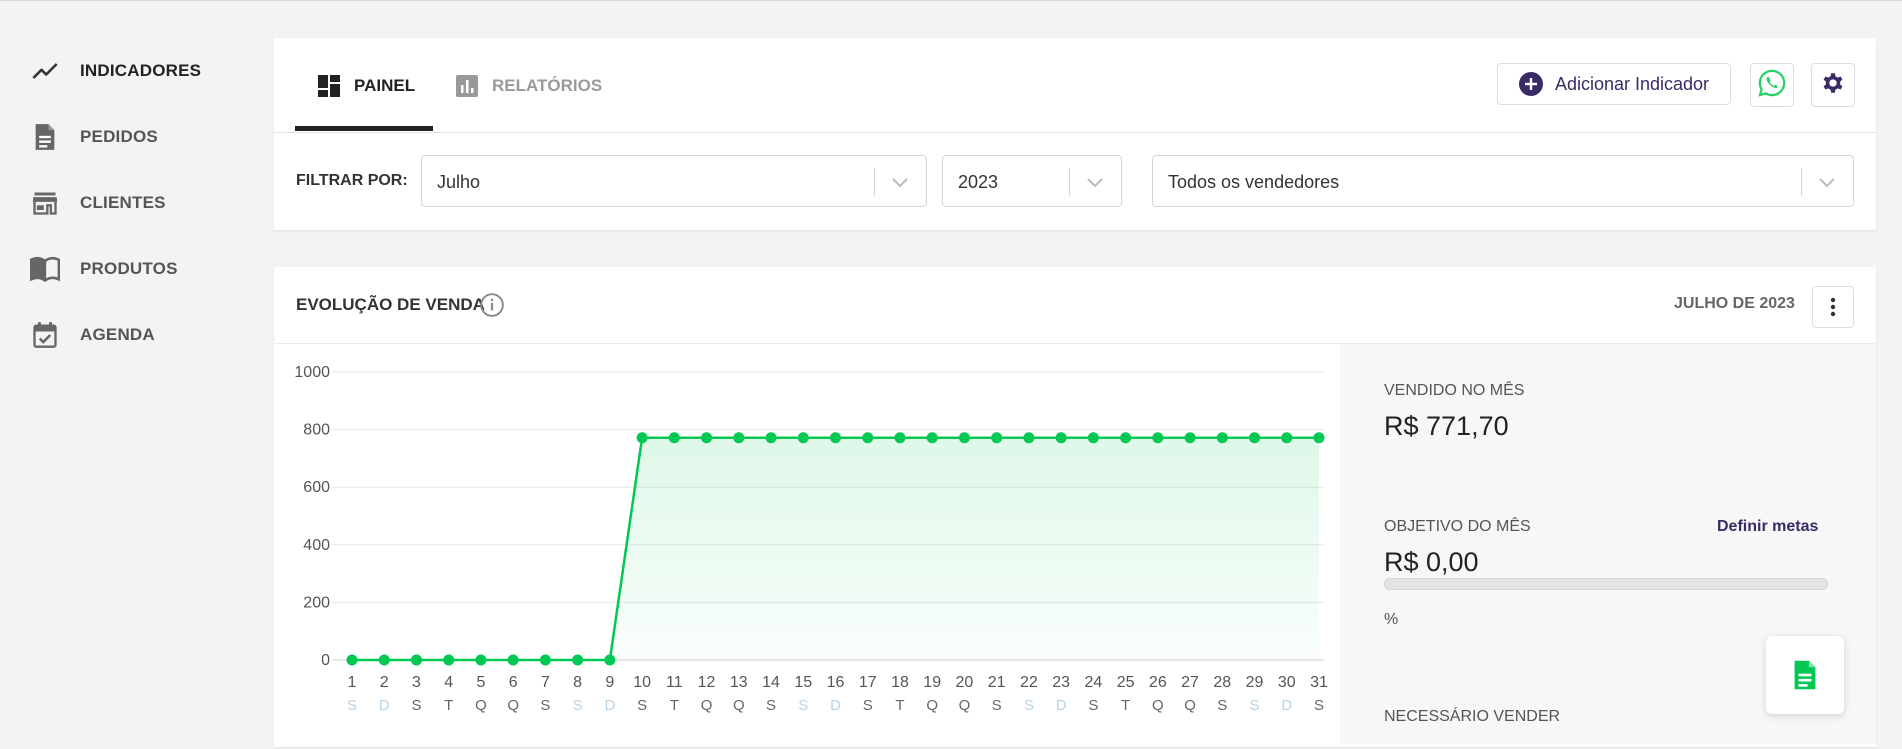 Image resolution: width=1902 pixels, height=749 pixels. What do you see at coordinates (1075, 305) in the screenshot?
I see `sales-card-header: EVOLUÇÃO DE VENDA JULHO DE 2023` at bounding box center [1075, 305].